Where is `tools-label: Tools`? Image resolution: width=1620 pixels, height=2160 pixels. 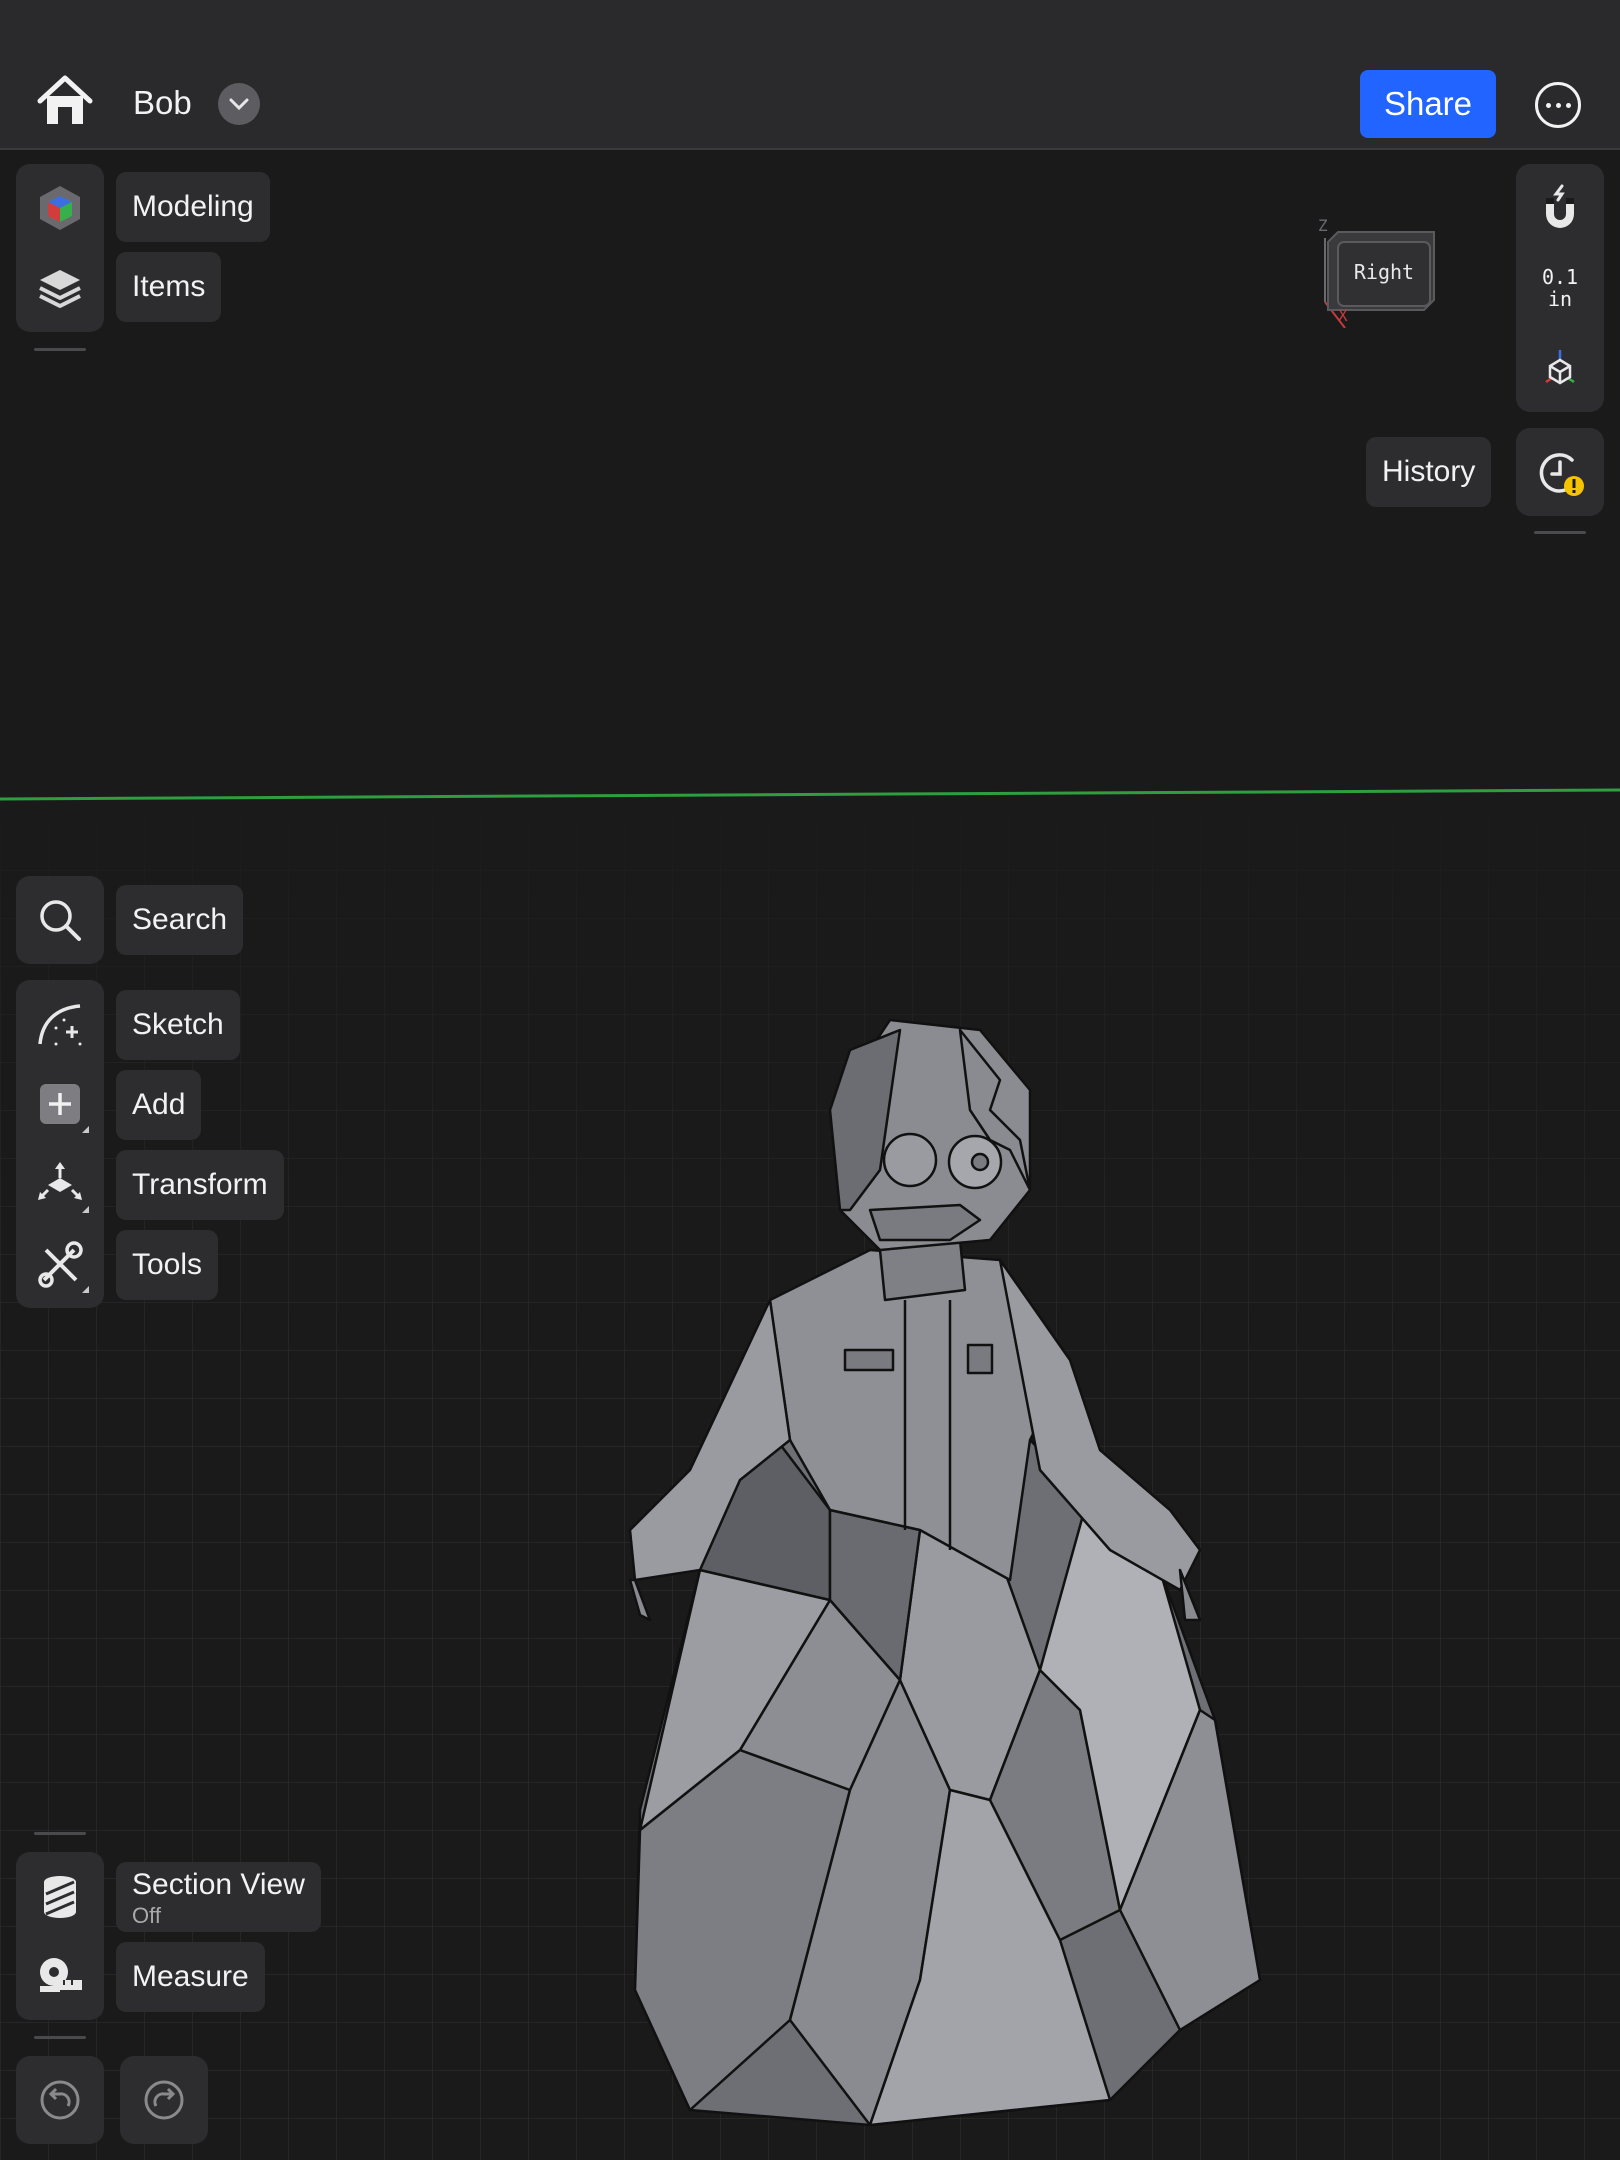
tools-label: Tools is located at coordinates (167, 1265).